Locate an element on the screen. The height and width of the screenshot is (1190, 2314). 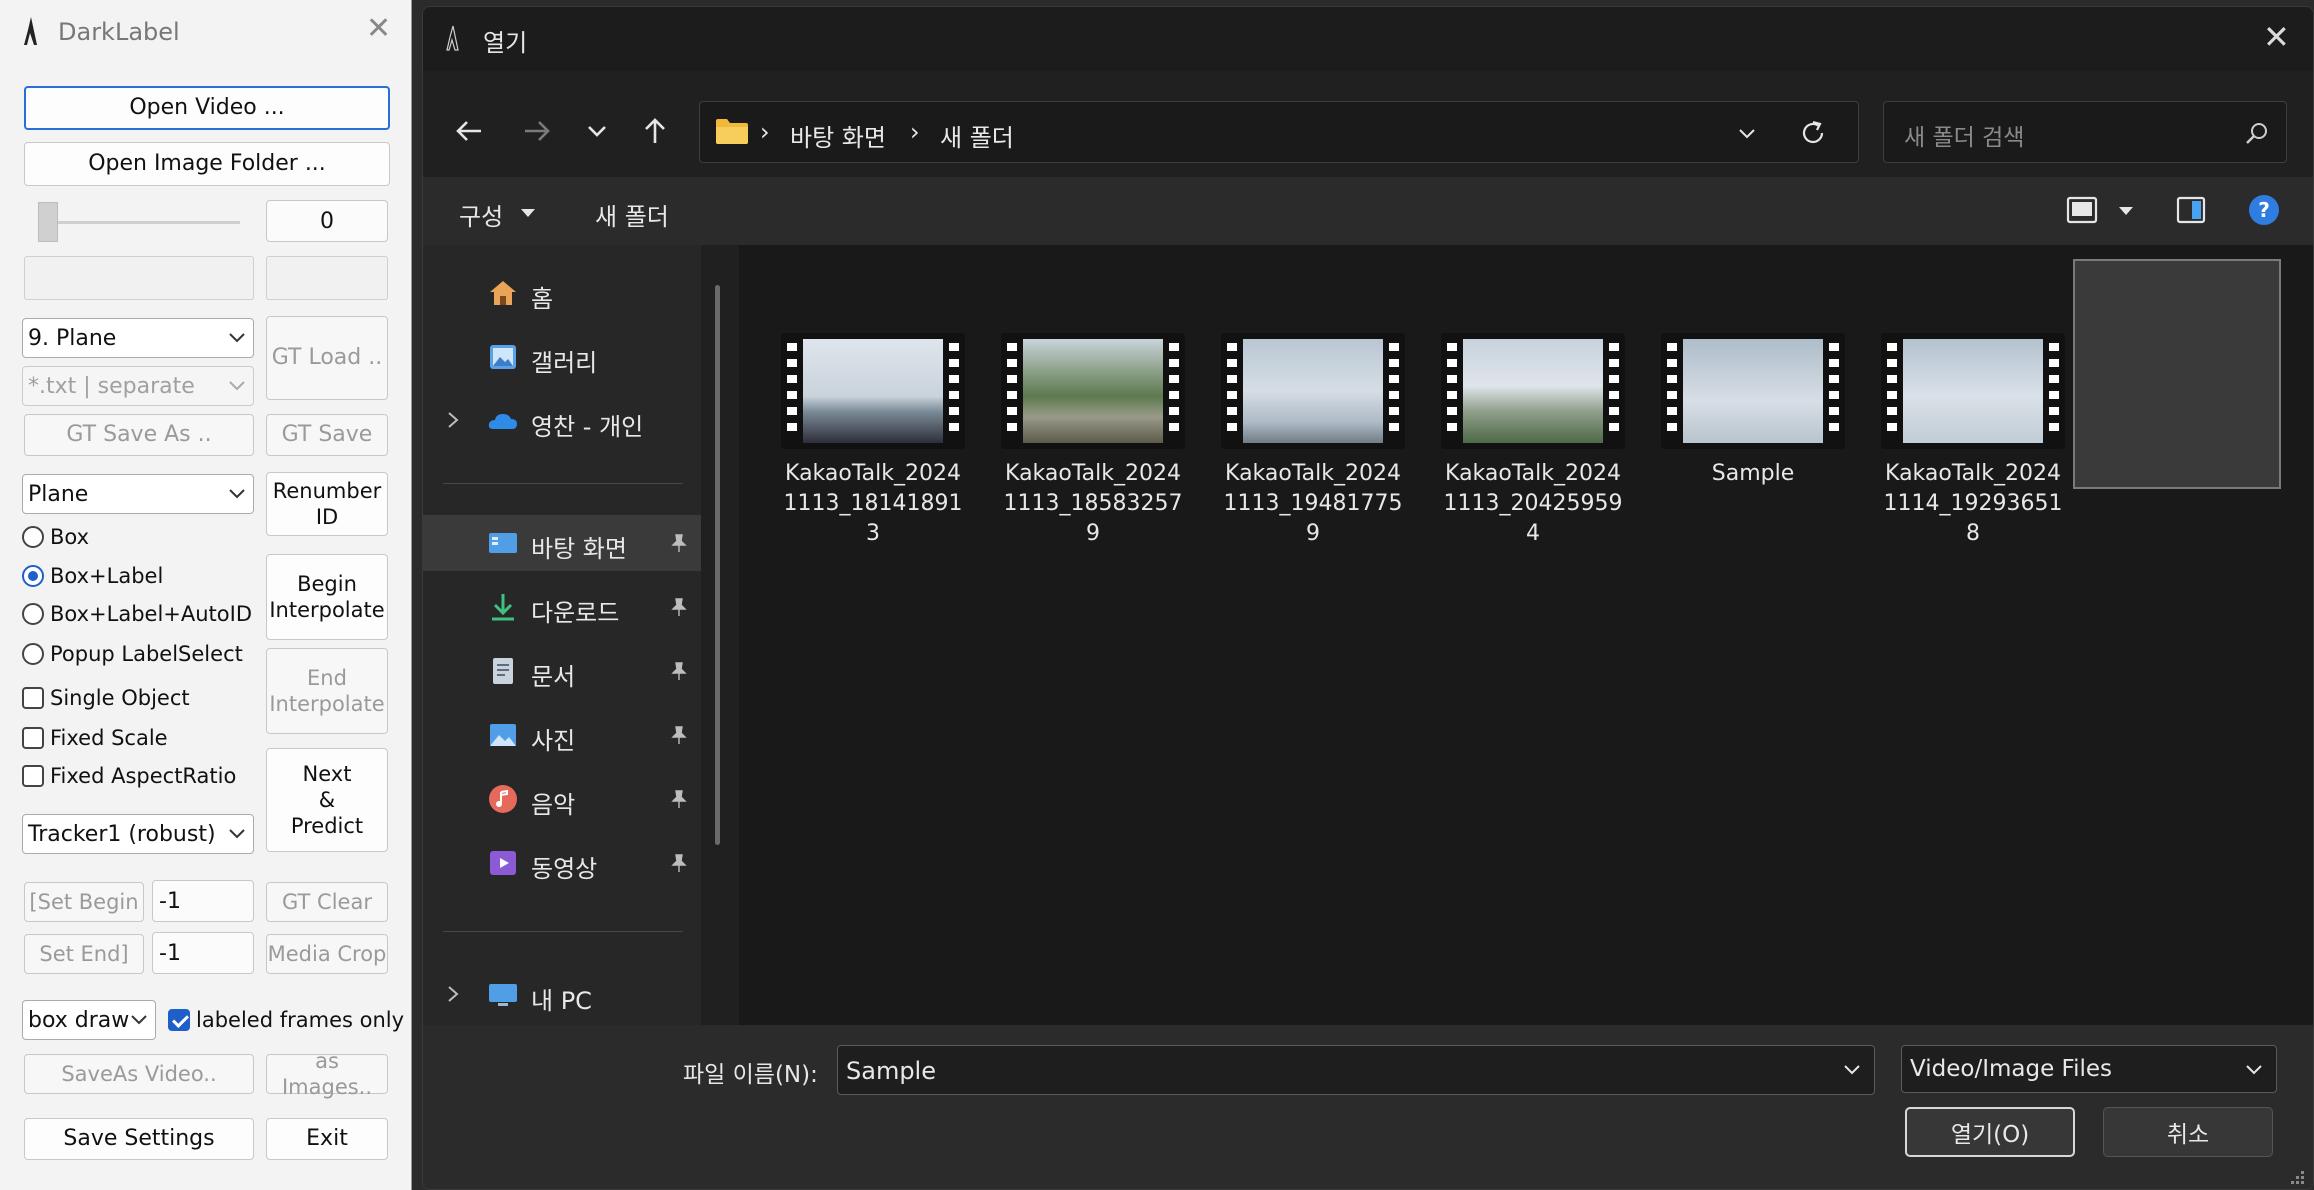
radio-popup-labelselect: Popup LabelSelect is located at coordinates (132, 654).